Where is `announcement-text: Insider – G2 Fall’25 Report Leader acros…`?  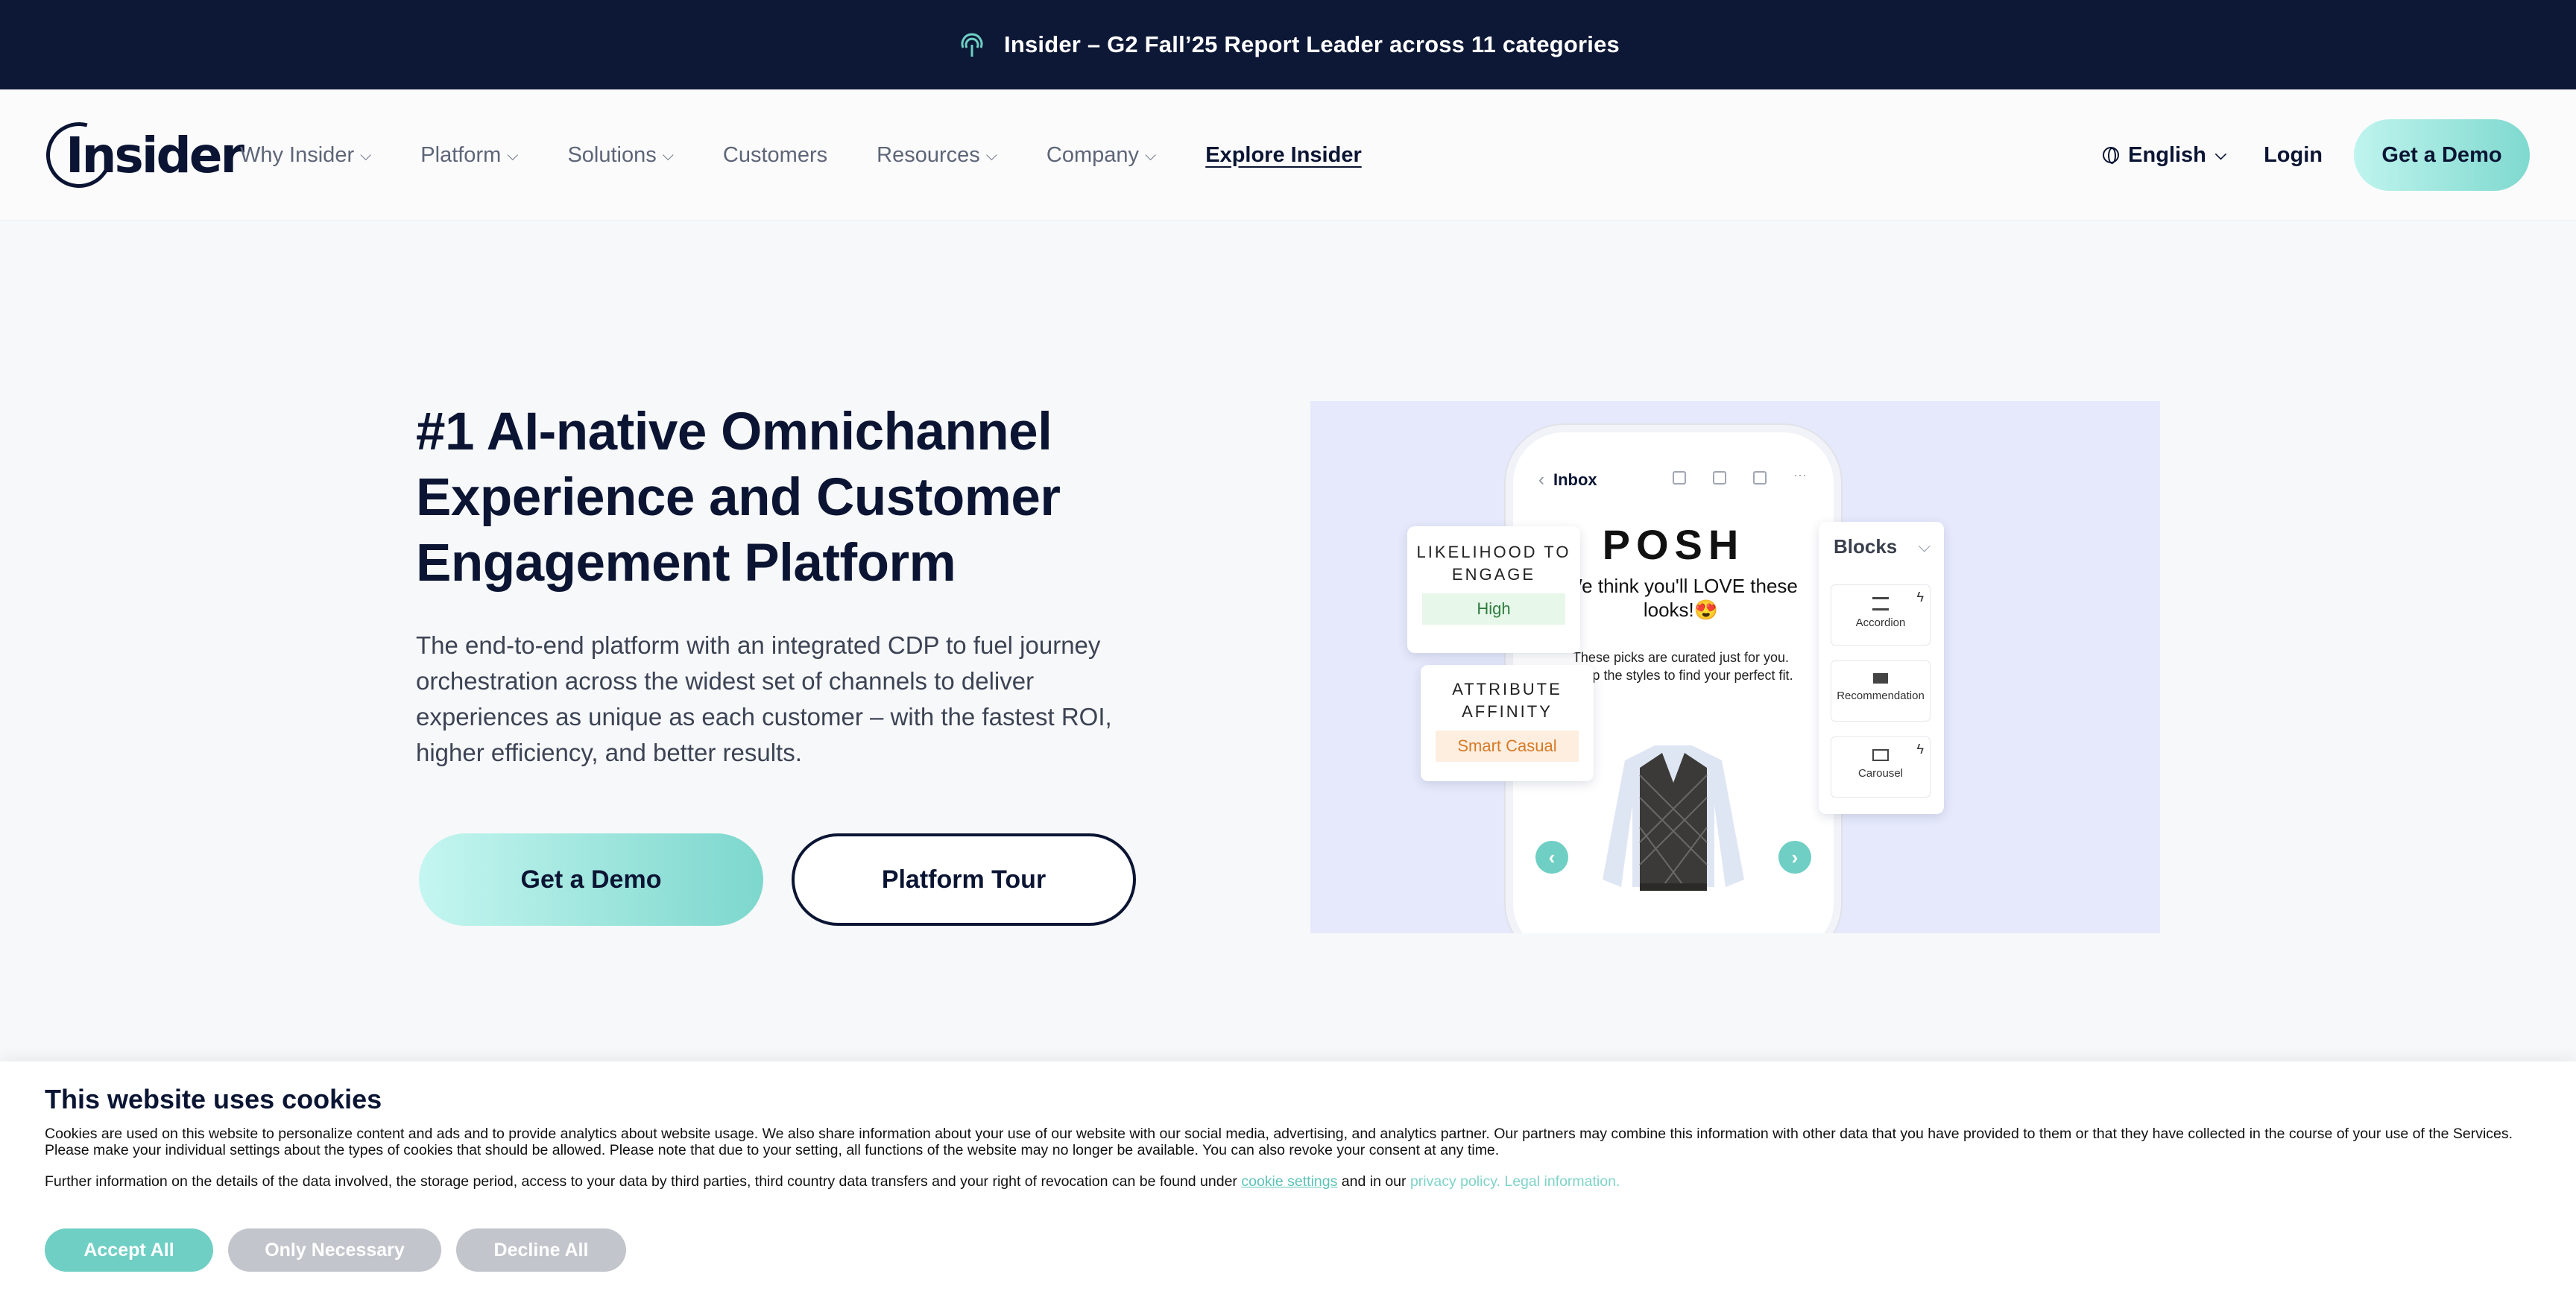 announcement-text: Insider – G2 Fall’25 Report Leader acros… is located at coordinates (1312, 44).